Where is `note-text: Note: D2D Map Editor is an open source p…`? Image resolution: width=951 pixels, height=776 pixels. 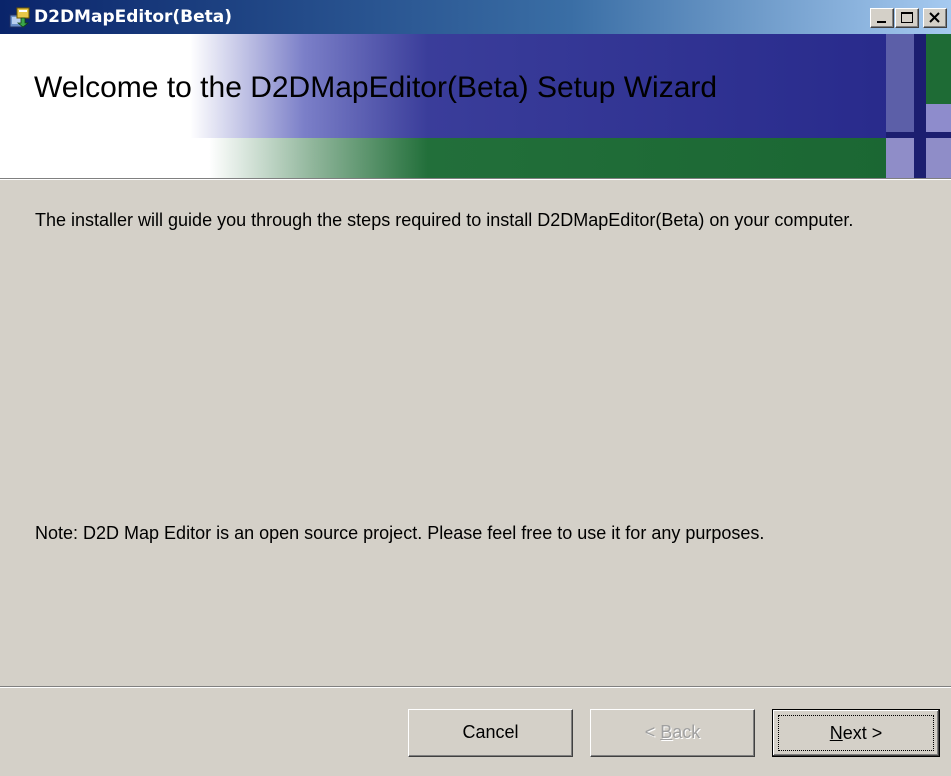
note-text: Note: D2D Map Editor is an open source p… is located at coordinates (400, 533).